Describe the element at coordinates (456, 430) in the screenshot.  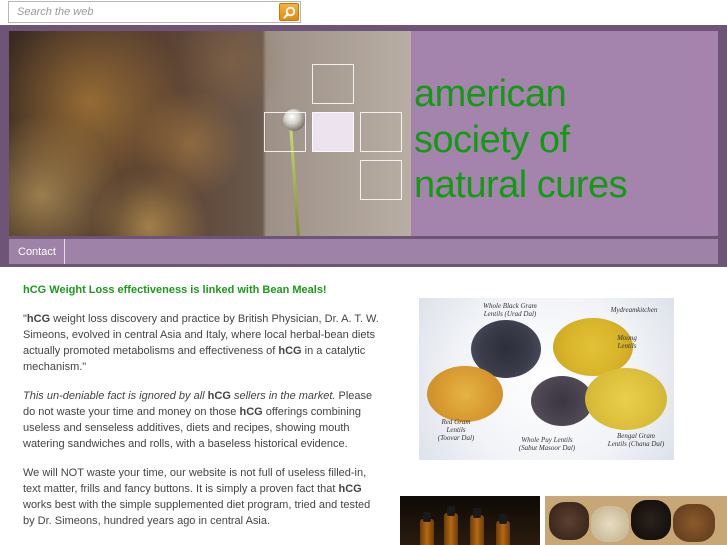
I see `label-red-gram: Red Gram Lentils (Toovar Dal)` at that location.